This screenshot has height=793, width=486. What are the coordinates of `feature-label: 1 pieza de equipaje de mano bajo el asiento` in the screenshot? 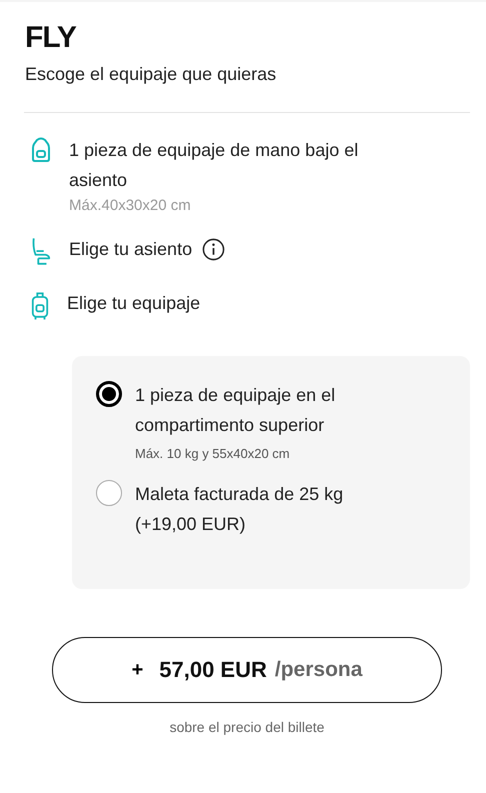 It's located at (214, 165).